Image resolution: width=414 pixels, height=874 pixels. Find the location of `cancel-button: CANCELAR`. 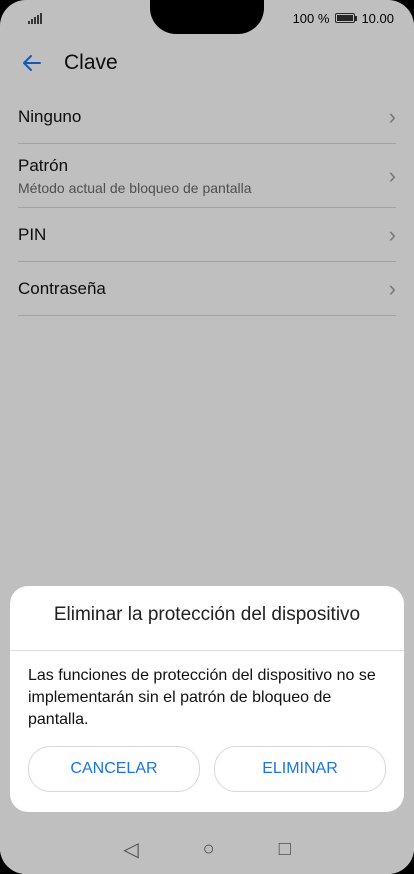

cancel-button: CANCELAR is located at coordinates (114, 769).